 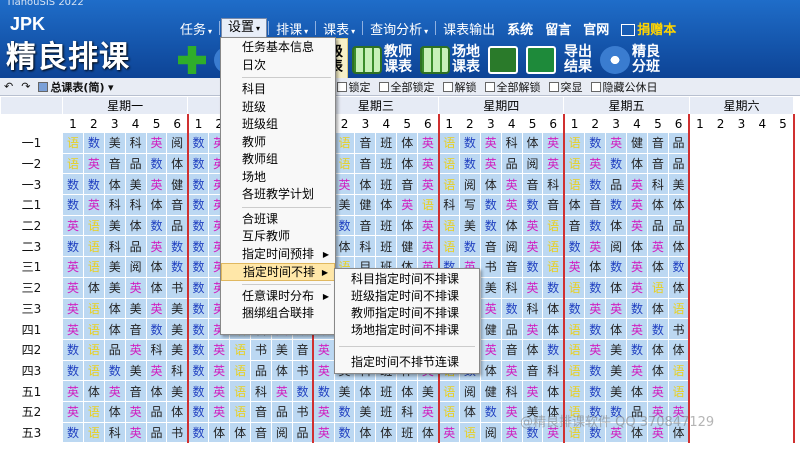 I want to click on lesson-cell: 书, so click(x=177, y=287).